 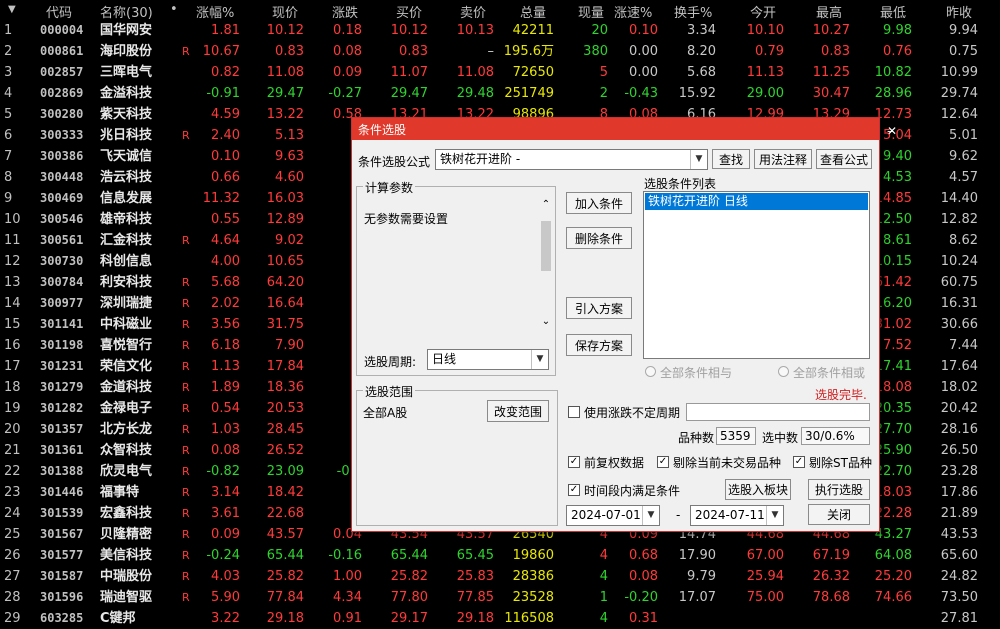 What do you see at coordinates (606, 515) in the screenshot?
I see `date-from-value: 2024-07-01` at bounding box center [606, 515].